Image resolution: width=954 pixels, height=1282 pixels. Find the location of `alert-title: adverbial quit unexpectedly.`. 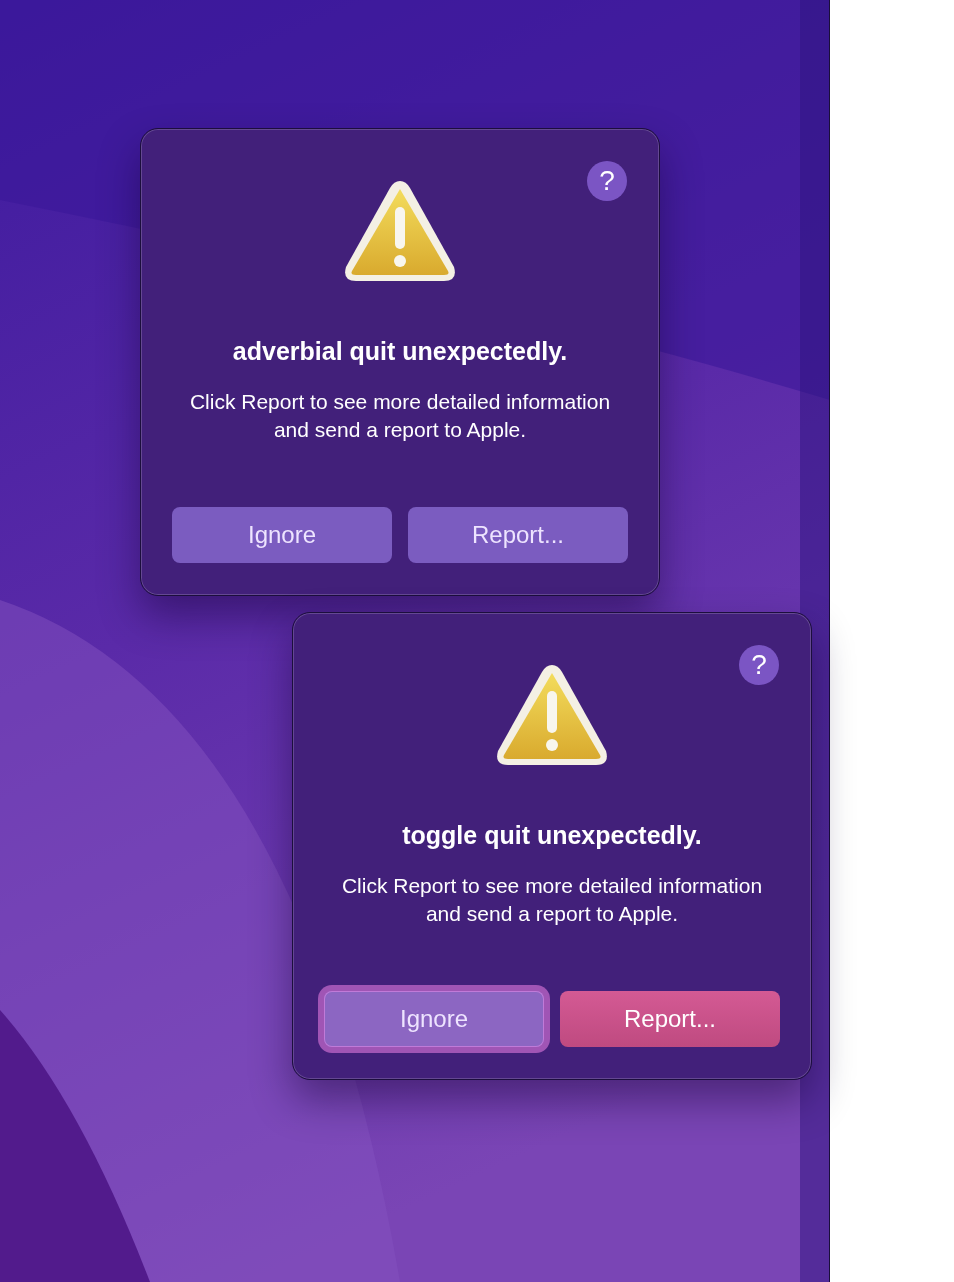

alert-title: adverbial quit unexpectedly. is located at coordinates (400, 351).